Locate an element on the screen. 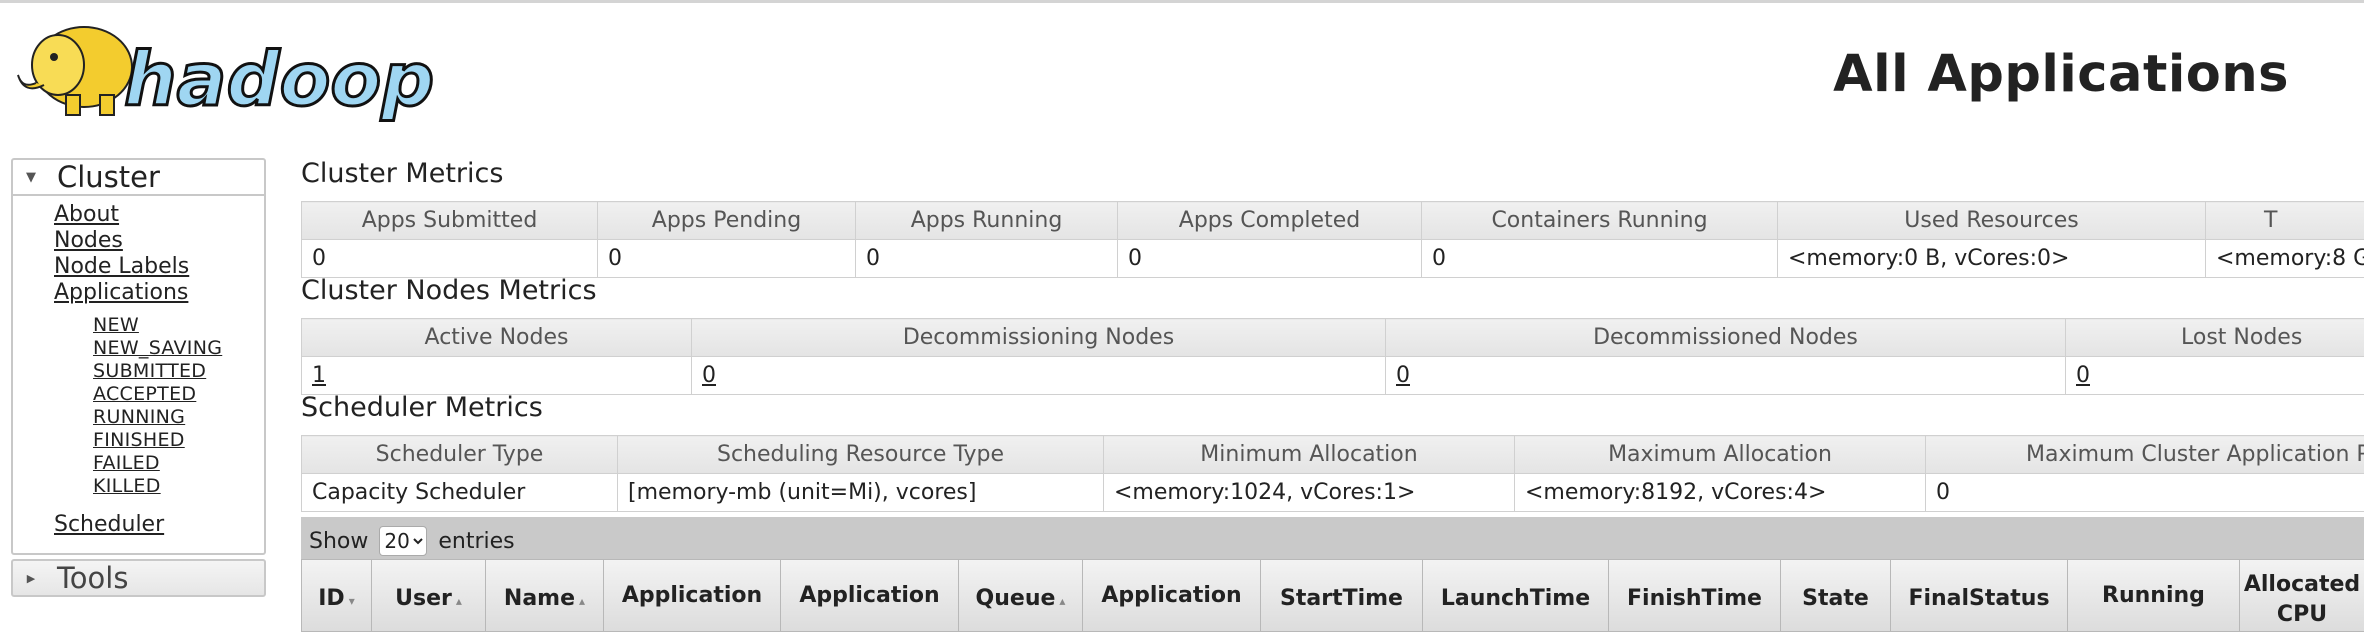 Image resolution: width=2364 pixels, height=632 pixels. decommissioned-nodes-link: 0 is located at coordinates (1403, 375).